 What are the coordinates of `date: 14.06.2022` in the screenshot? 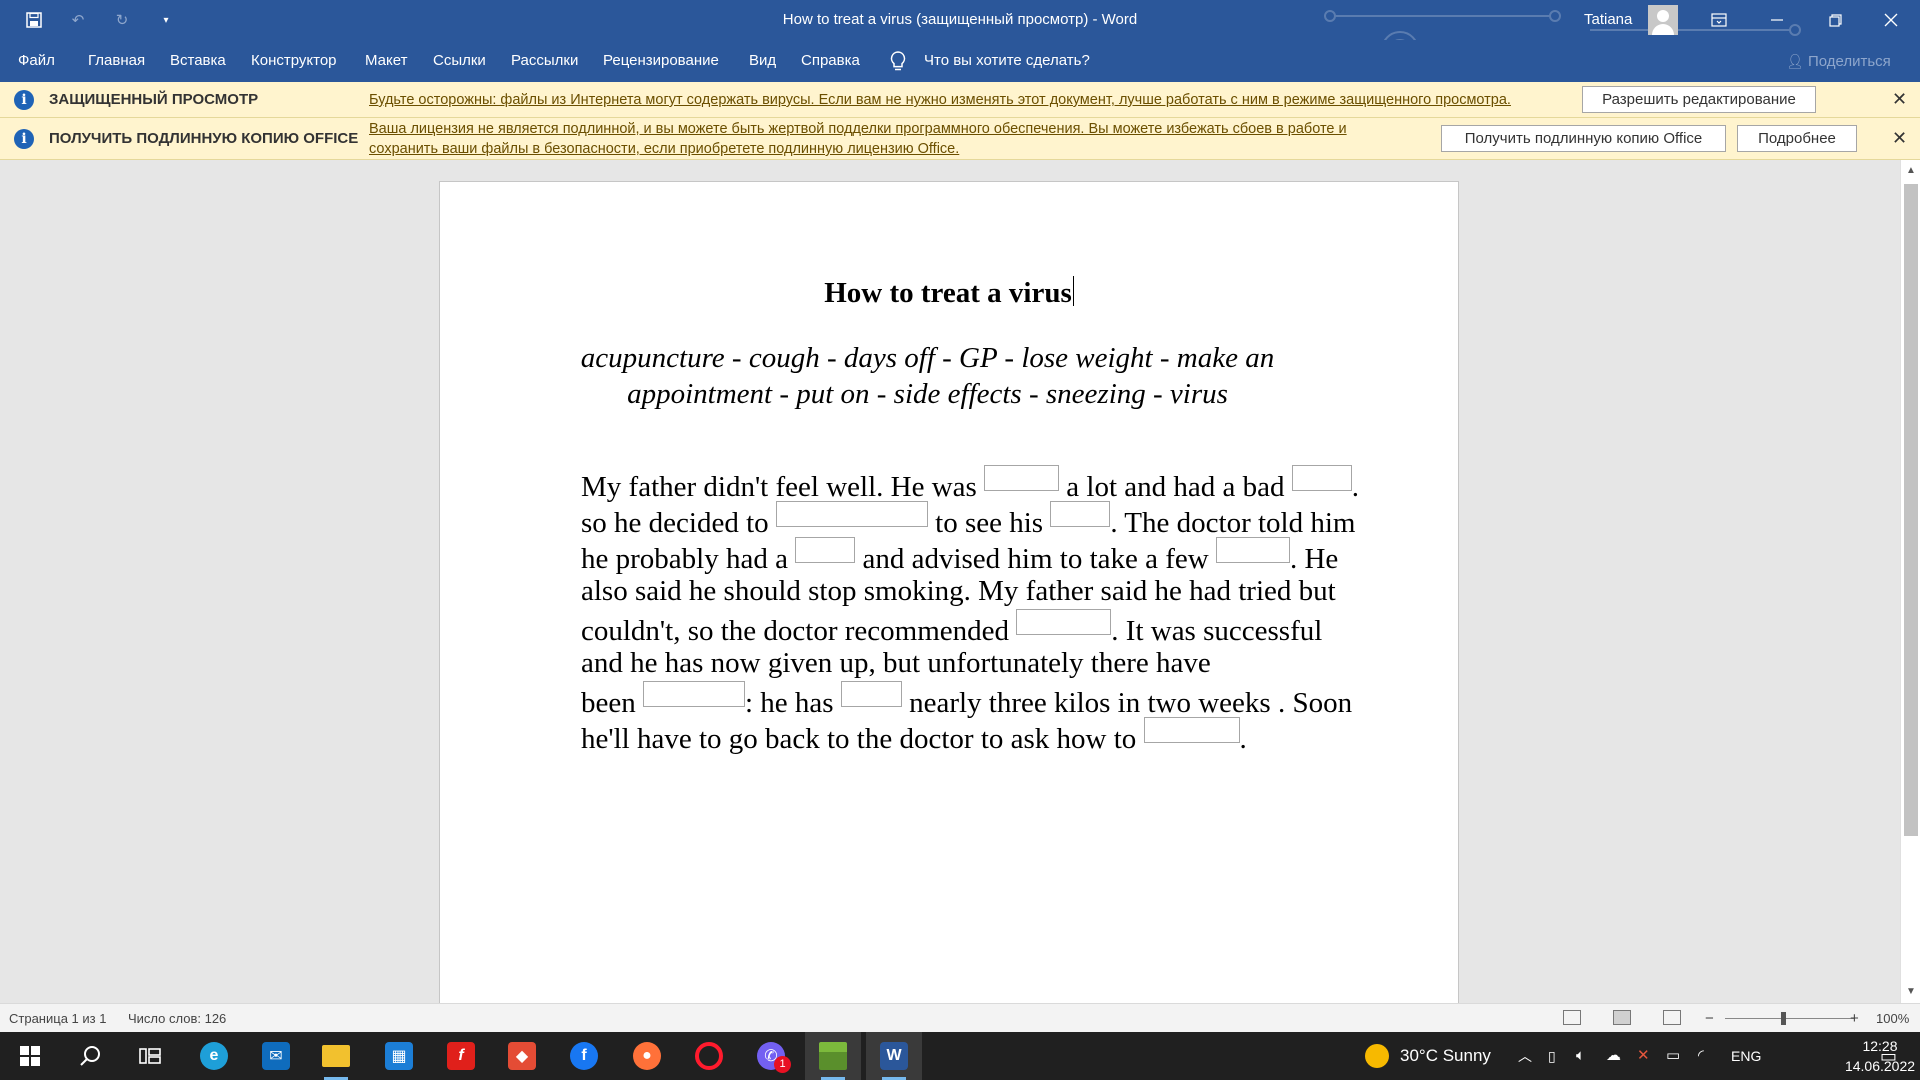 It's located at (1880, 1066).